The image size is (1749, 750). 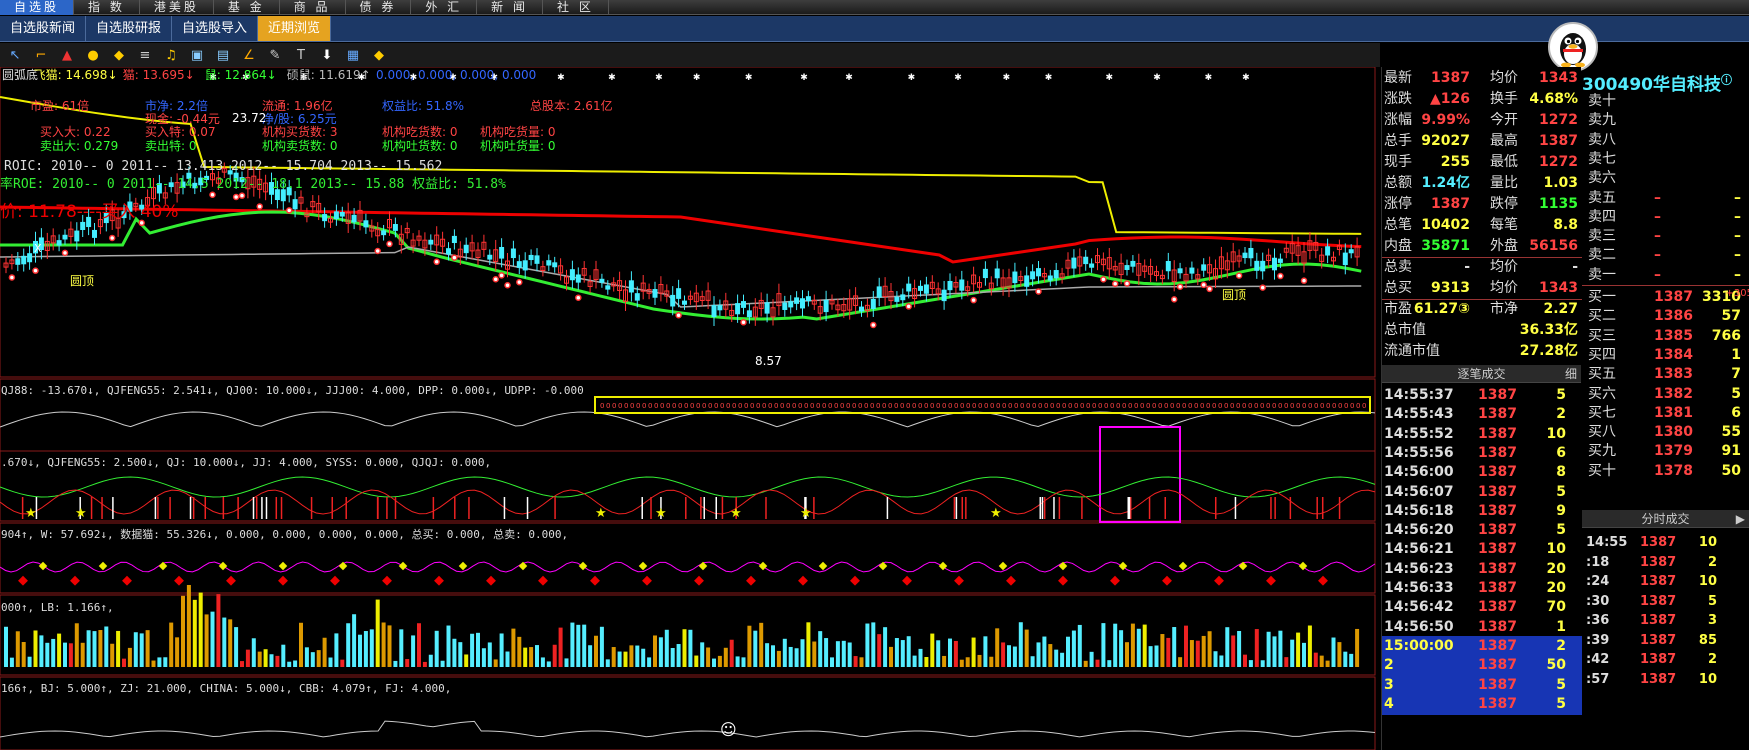 What do you see at coordinates (1598, 640) in the screenshot?
I see `minute-time: :39` at bounding box center [1598, 640].